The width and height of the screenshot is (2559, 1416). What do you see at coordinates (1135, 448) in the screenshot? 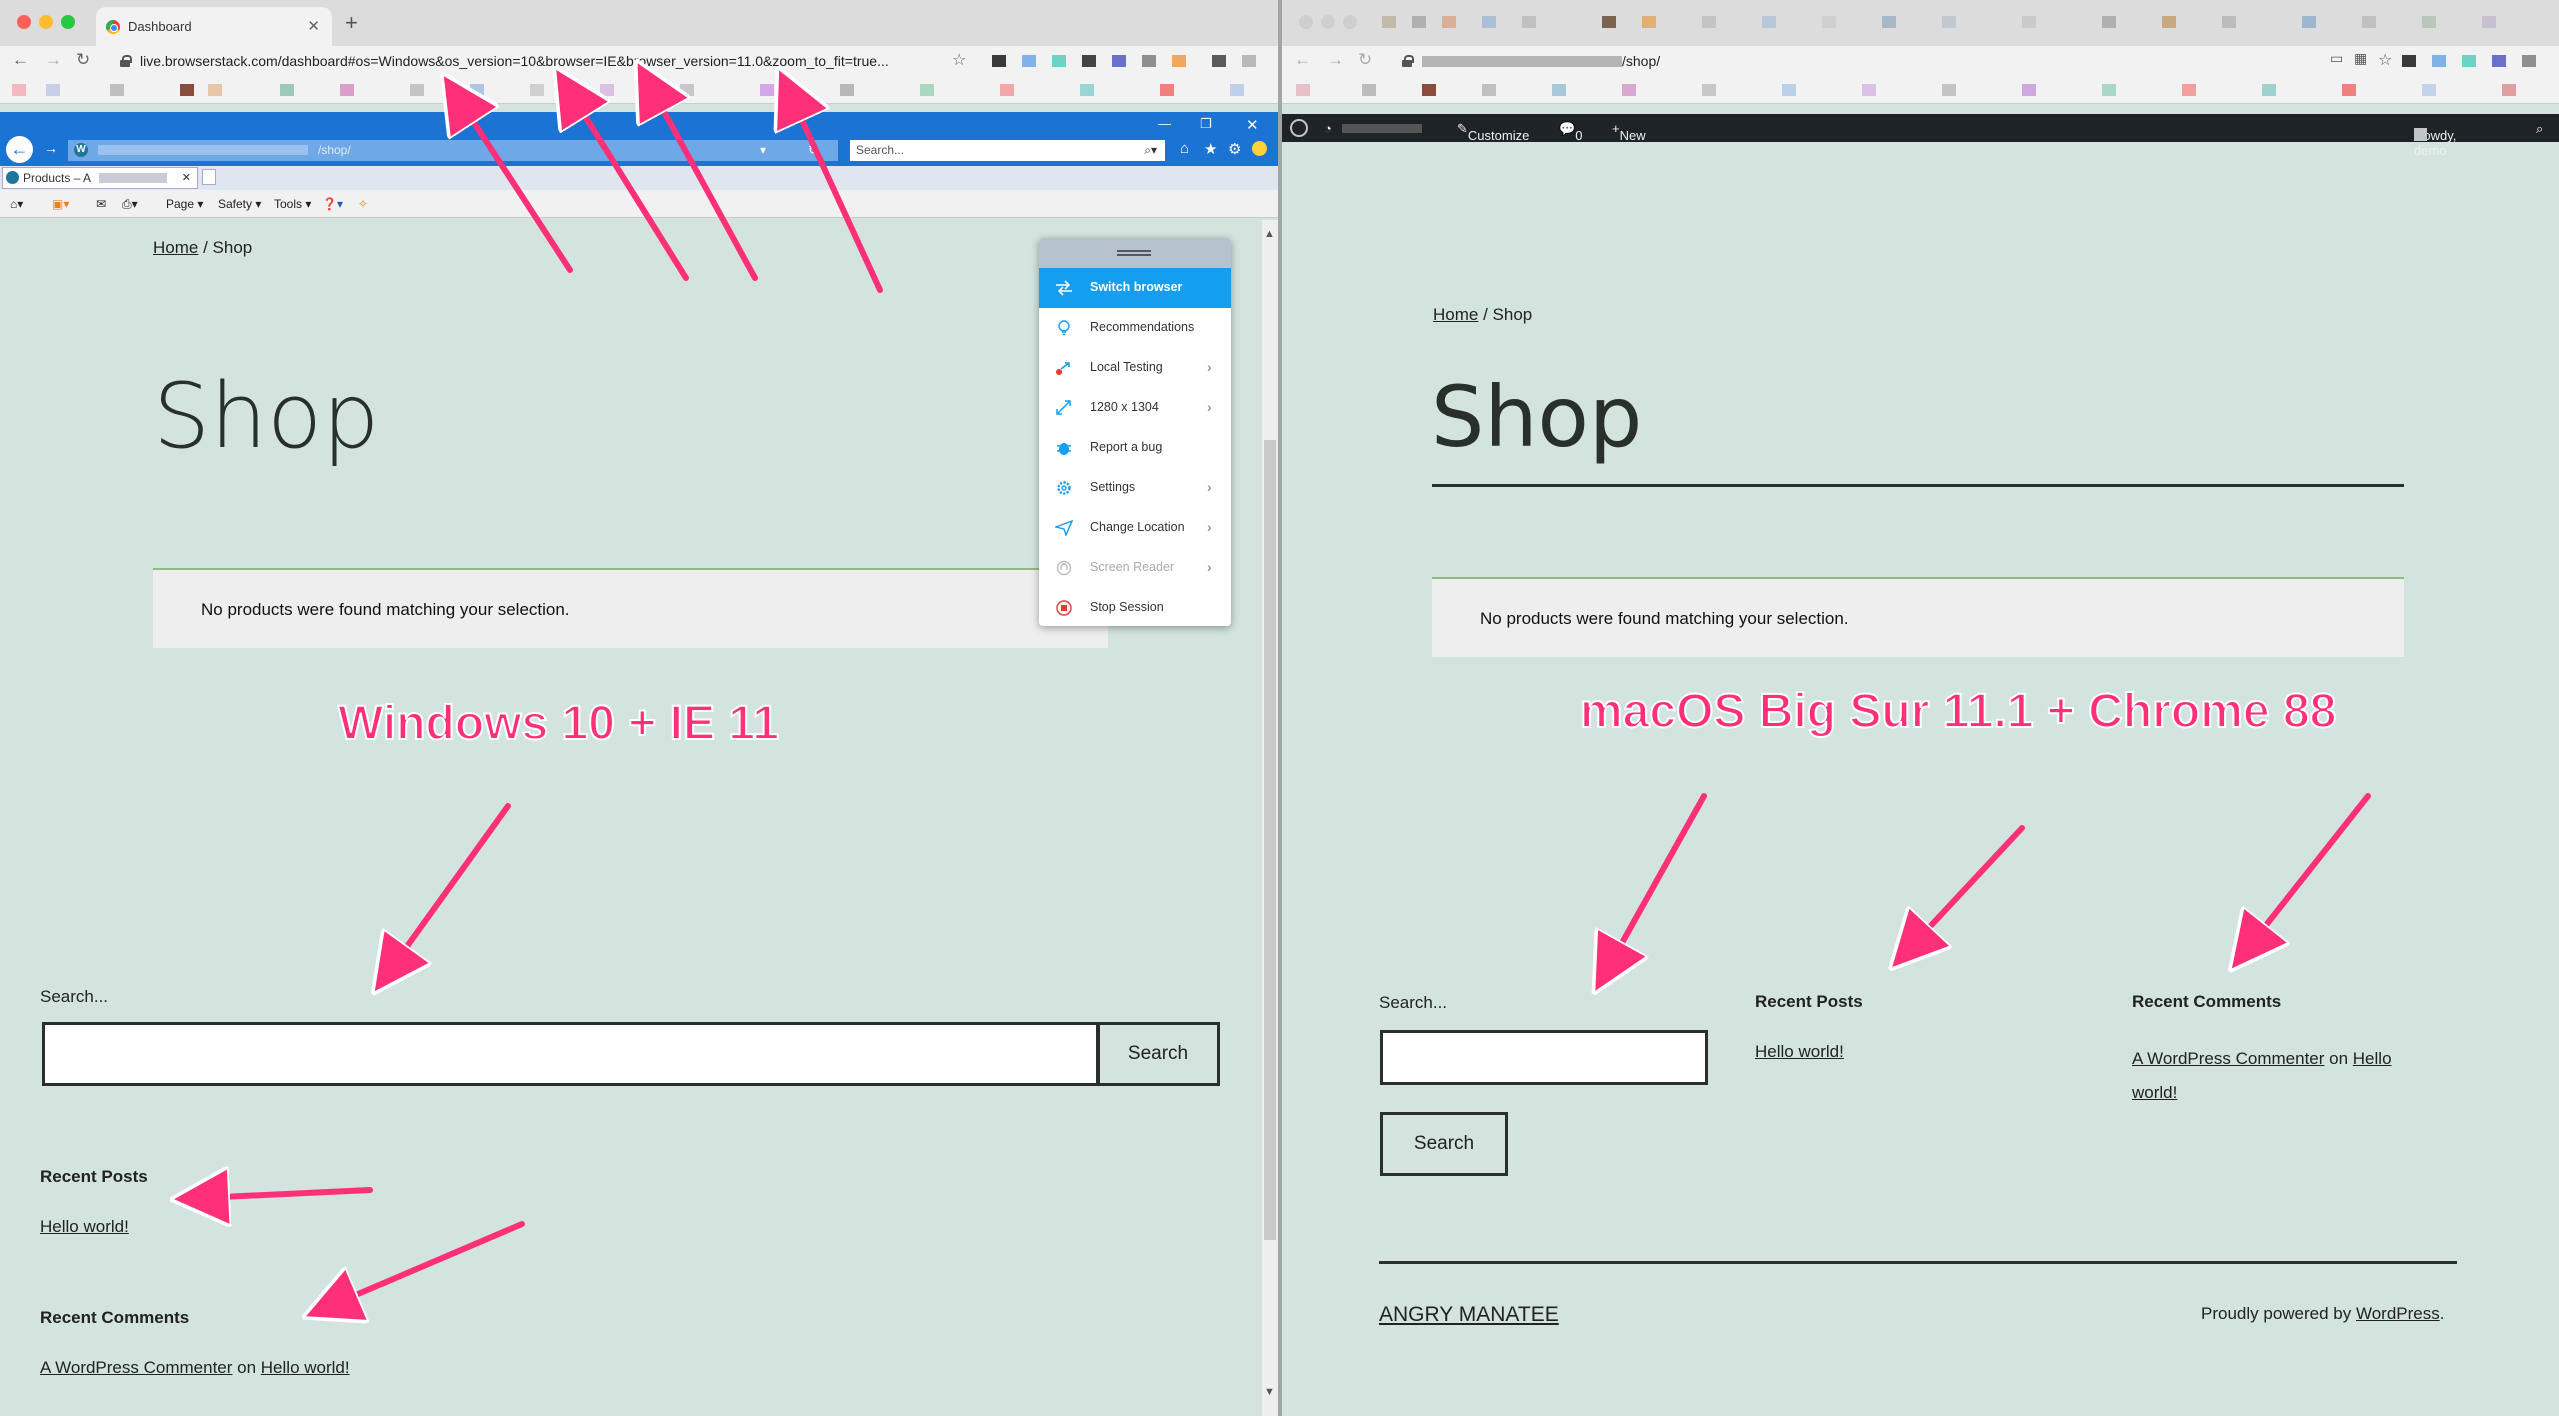
I see `menu-item-report-bug: Report a bug` at bounding box center [1135, 448].